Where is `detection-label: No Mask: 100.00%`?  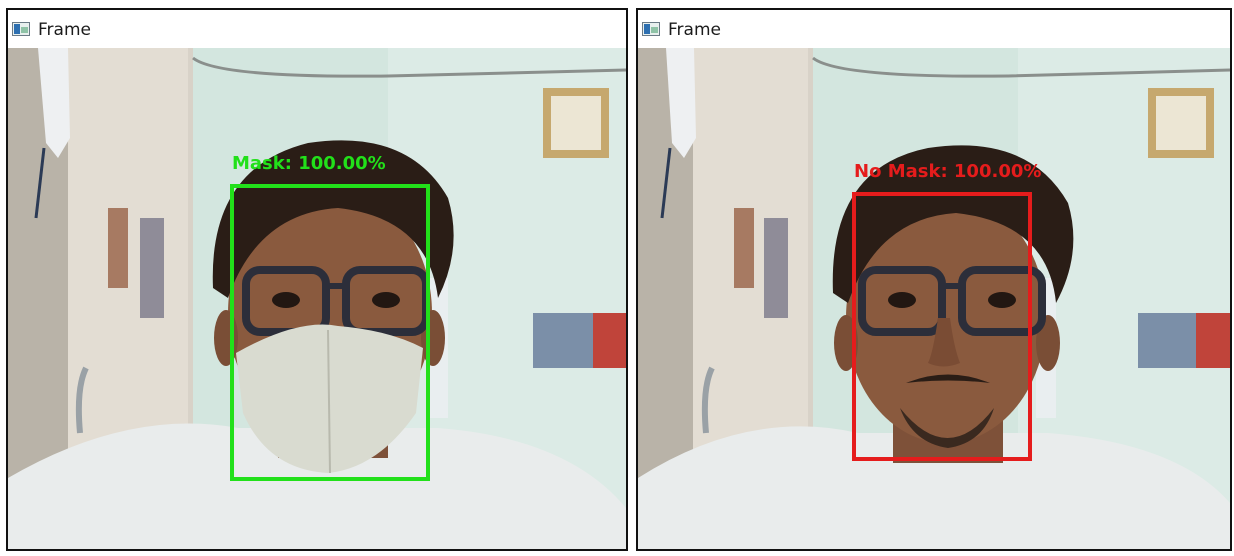 detection-label: No Mask: 100.00% is located at coordinates (947, 171).